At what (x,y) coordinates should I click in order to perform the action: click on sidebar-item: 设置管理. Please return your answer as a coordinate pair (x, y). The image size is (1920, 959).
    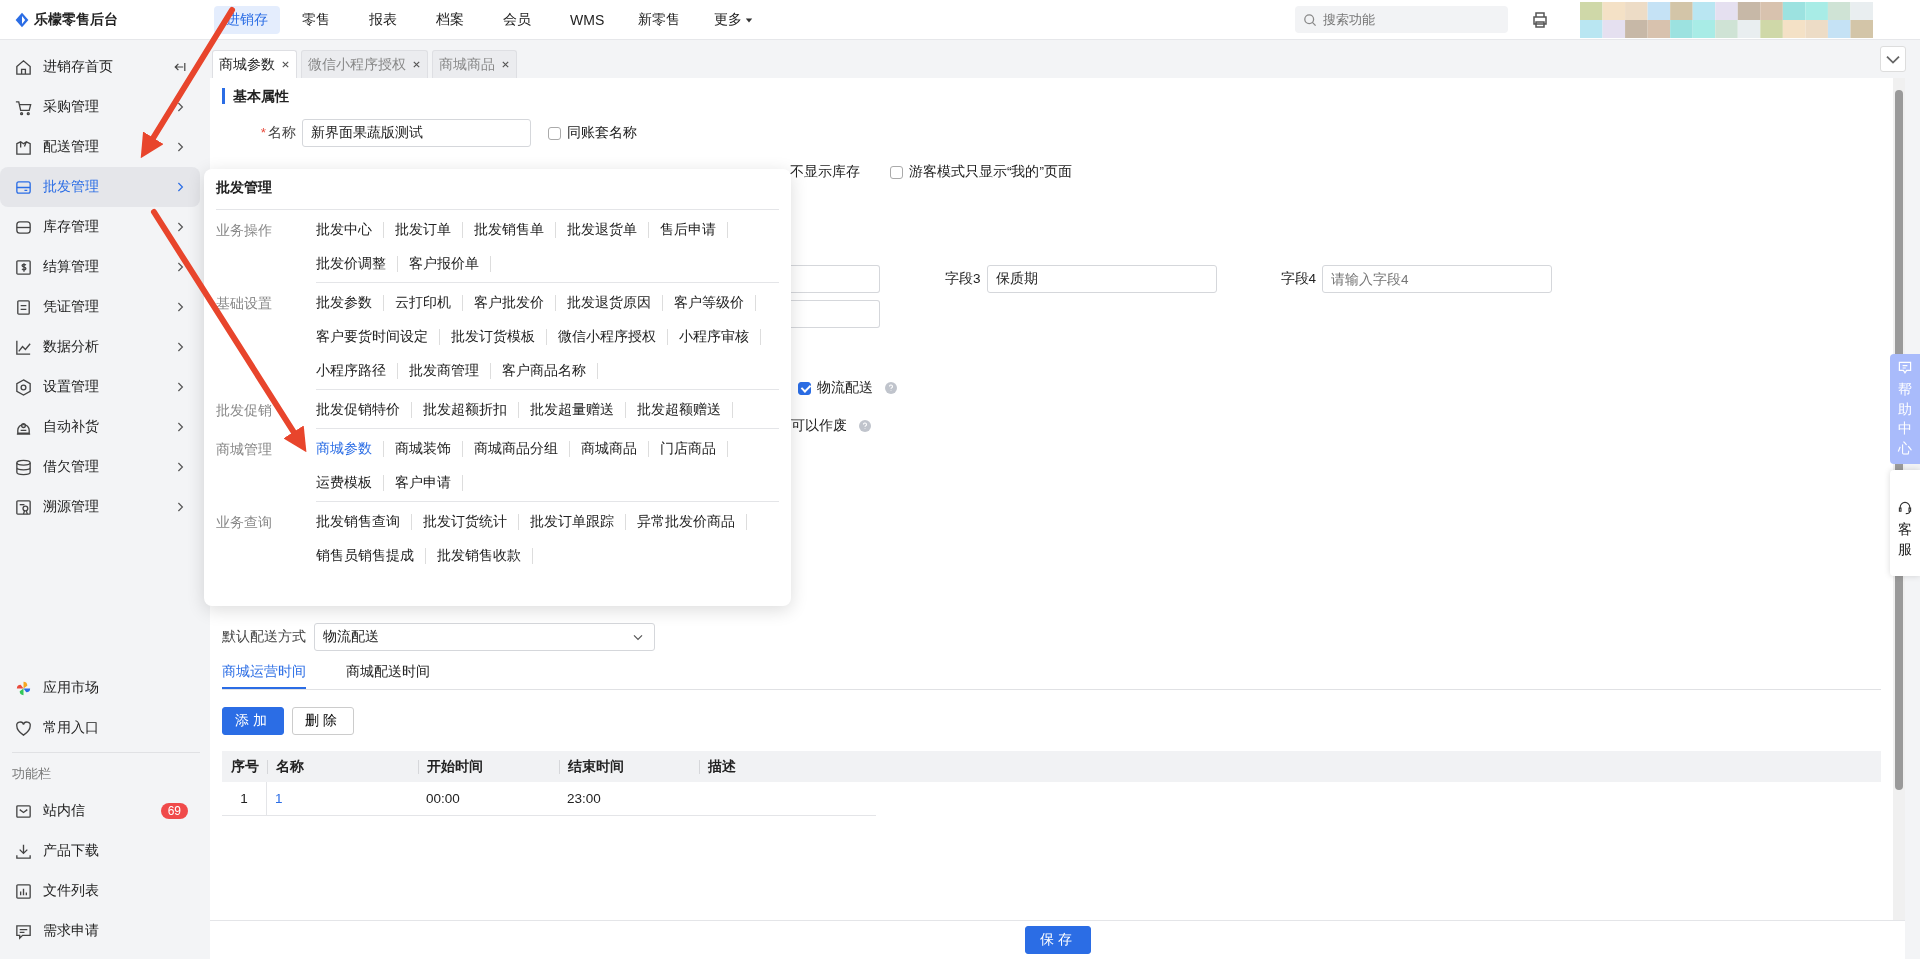
    Looking at the image, I should click on (100, 387).